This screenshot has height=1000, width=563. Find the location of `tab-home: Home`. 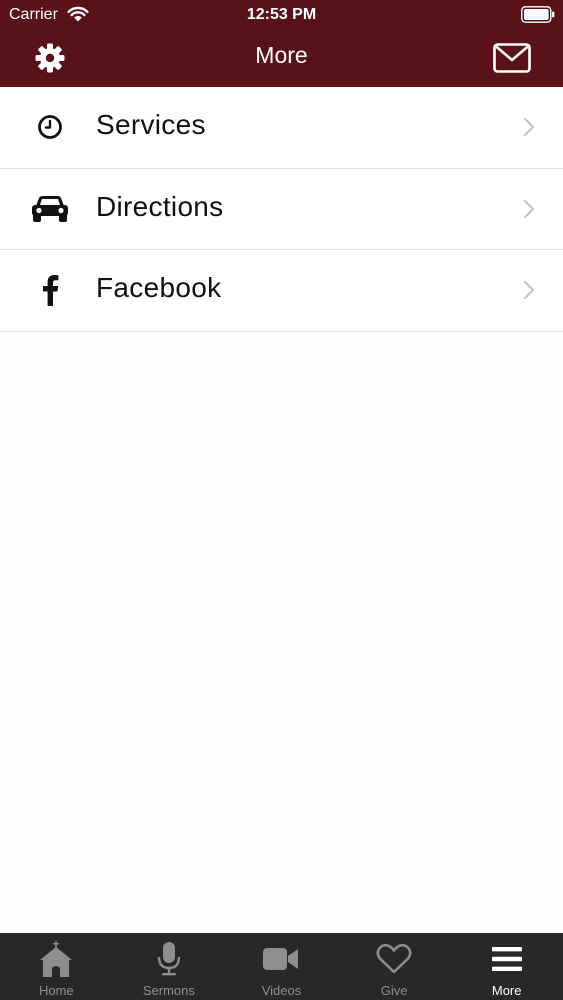

tab-home: Home is located at coordinates (56, 966).